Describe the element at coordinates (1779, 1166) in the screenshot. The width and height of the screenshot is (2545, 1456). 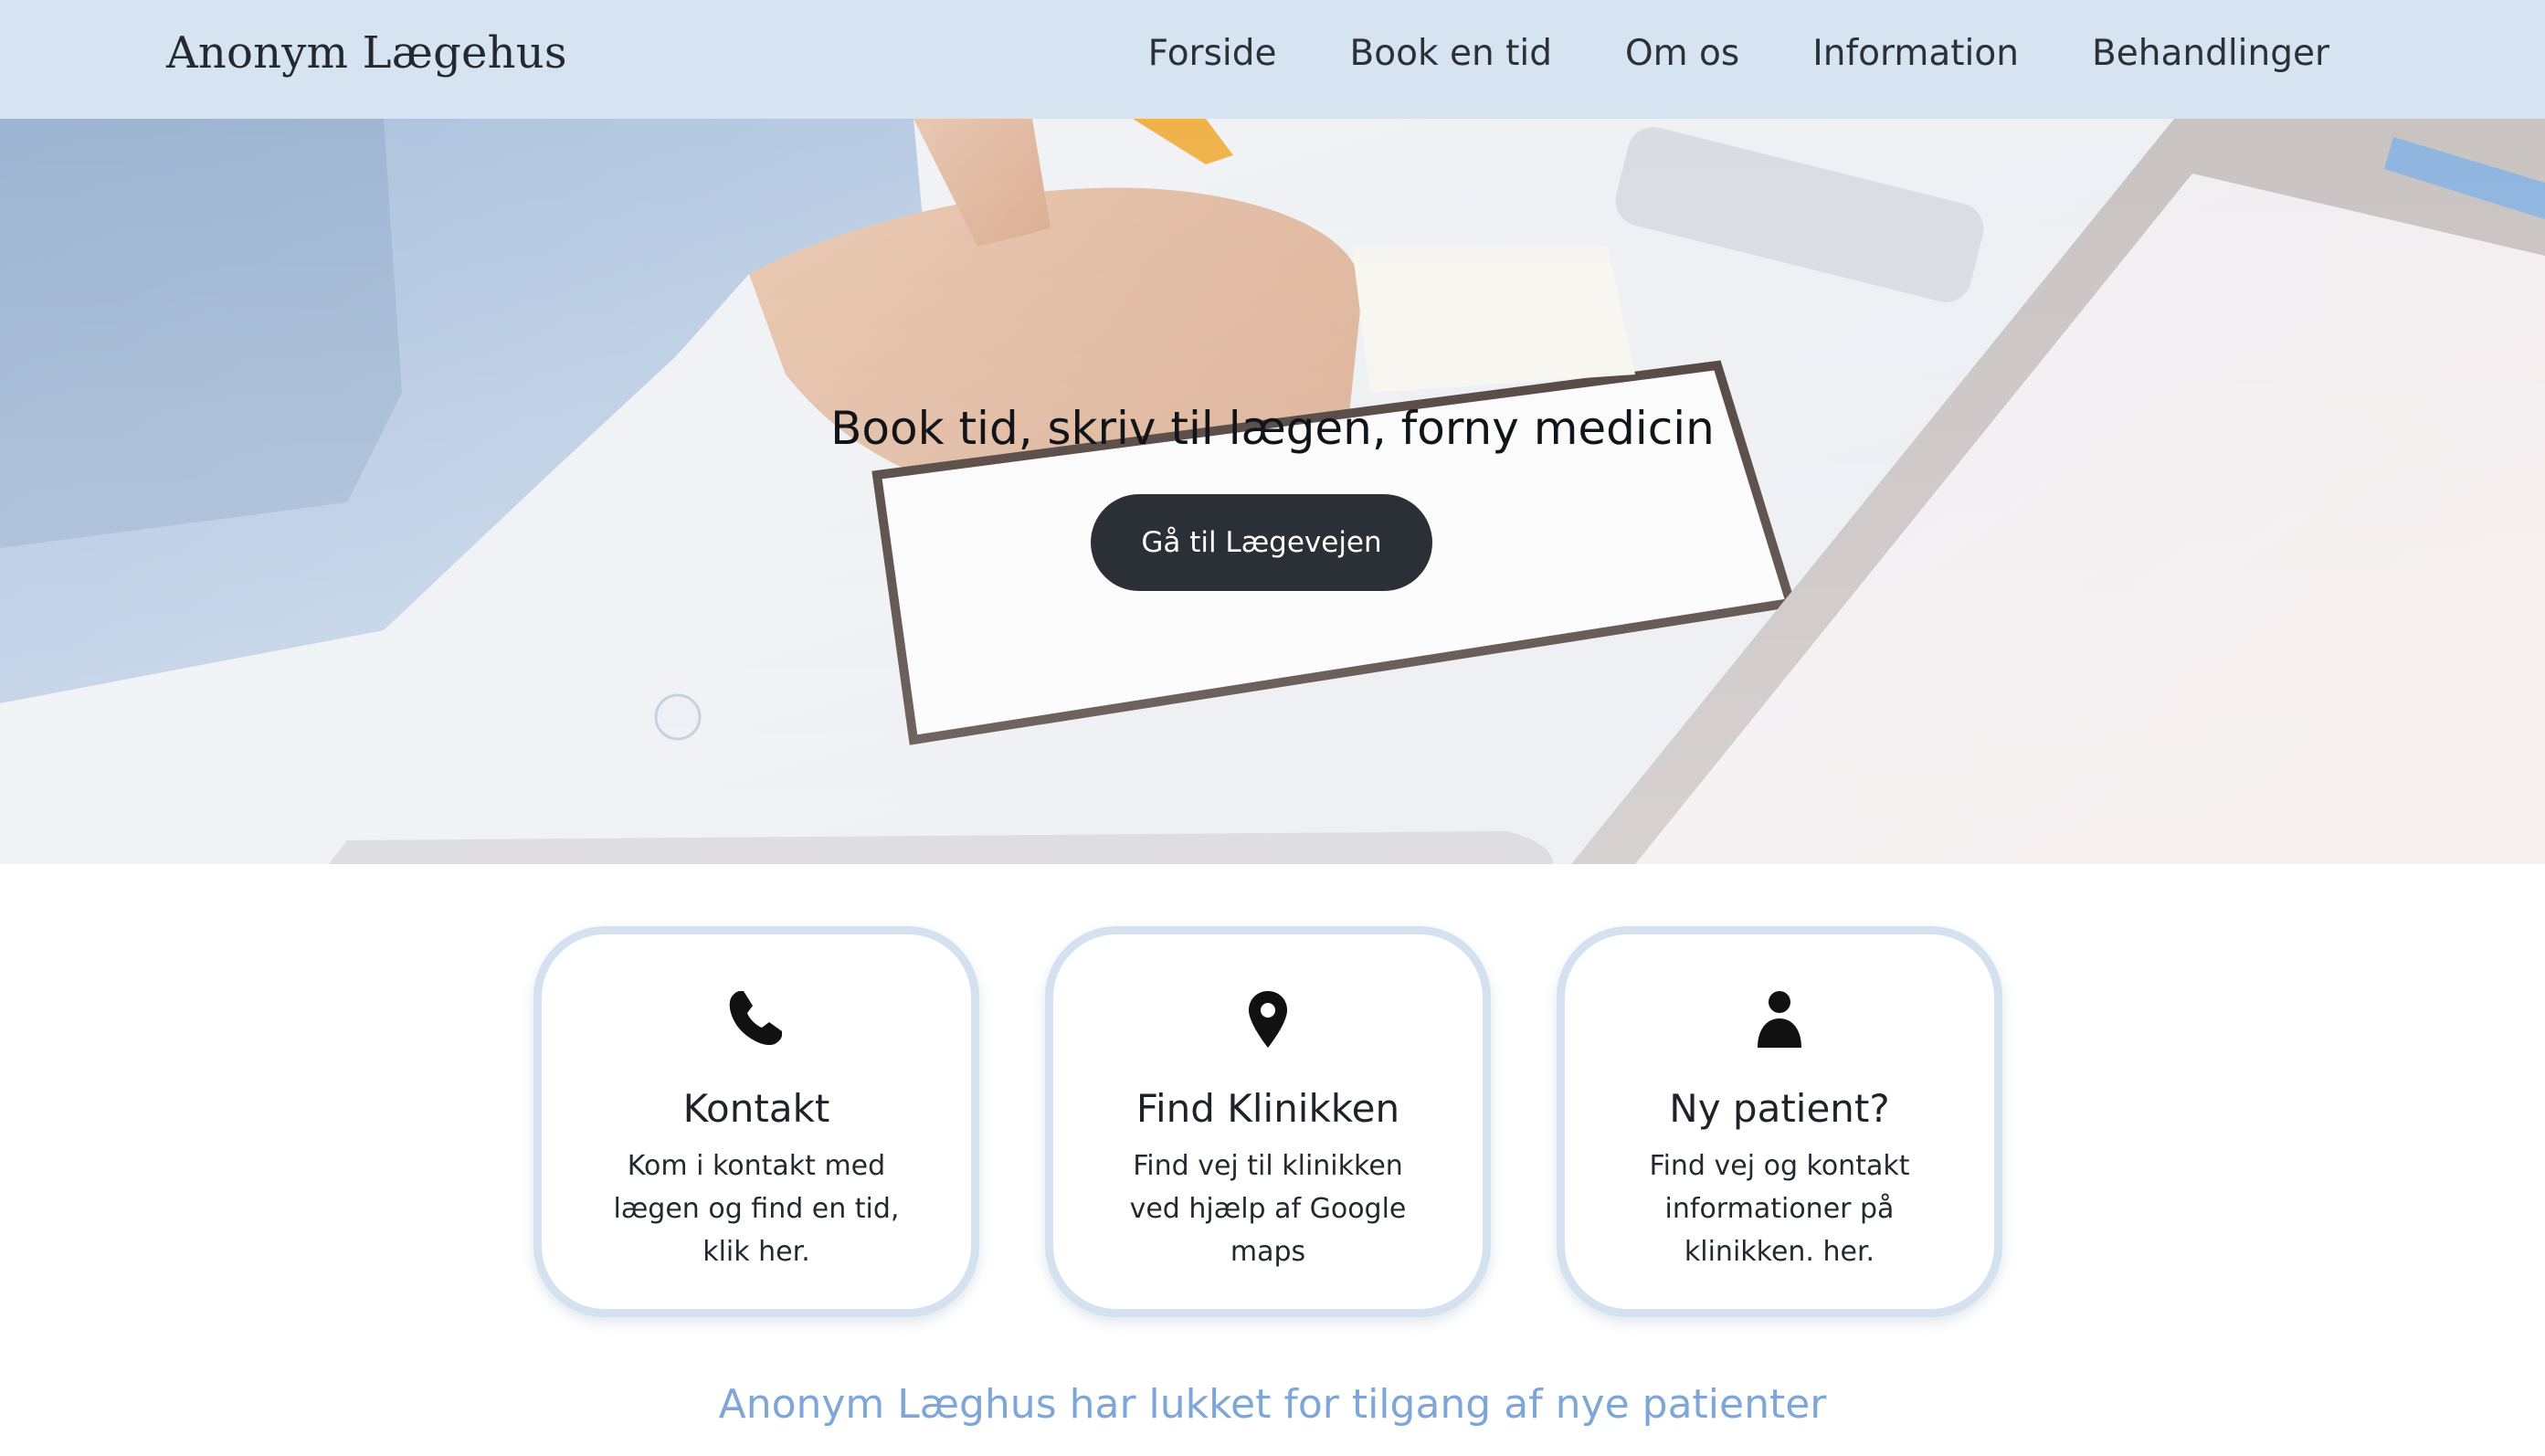
I see `card-line: Find vej og kontakt` at that location.